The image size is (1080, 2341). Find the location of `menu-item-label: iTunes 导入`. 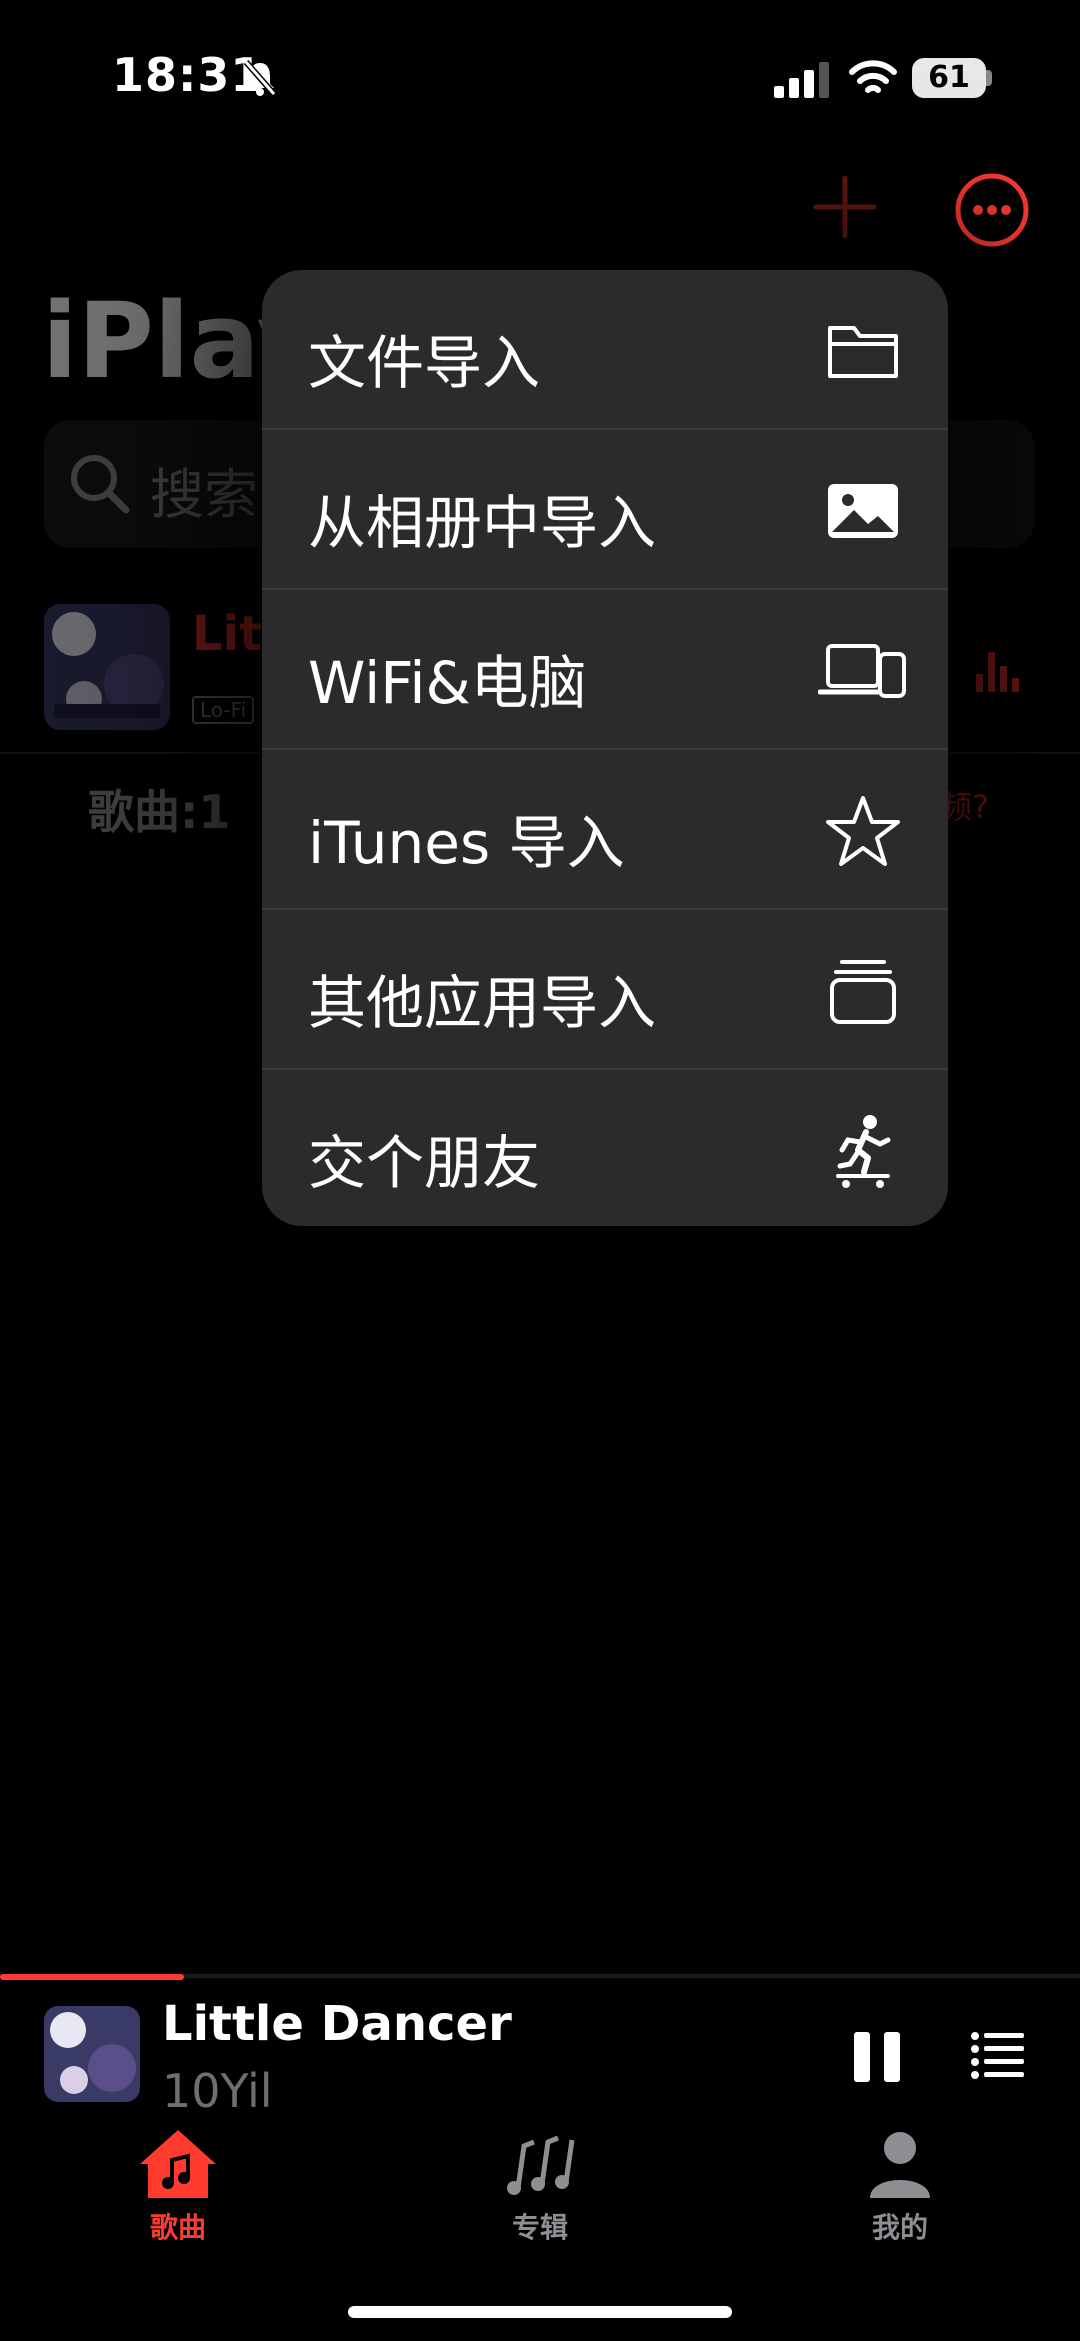

menu-item-label: iTunes 导入 is located at coordinates (466, 843).